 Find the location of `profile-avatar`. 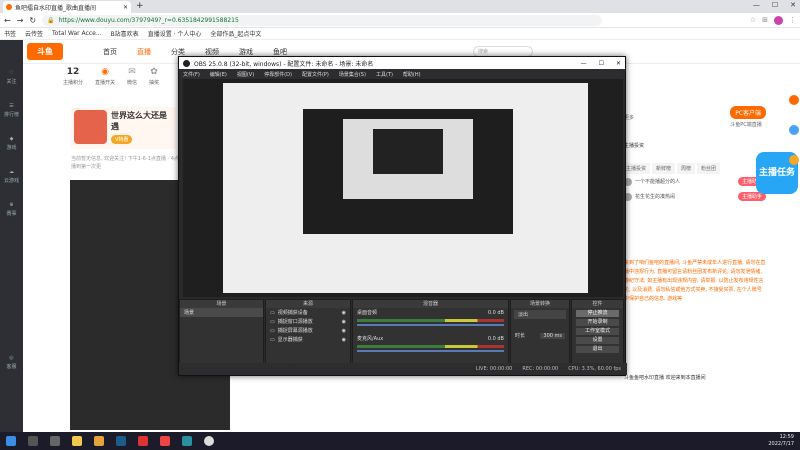

profile-avatar is located at coordinates (778, 20).